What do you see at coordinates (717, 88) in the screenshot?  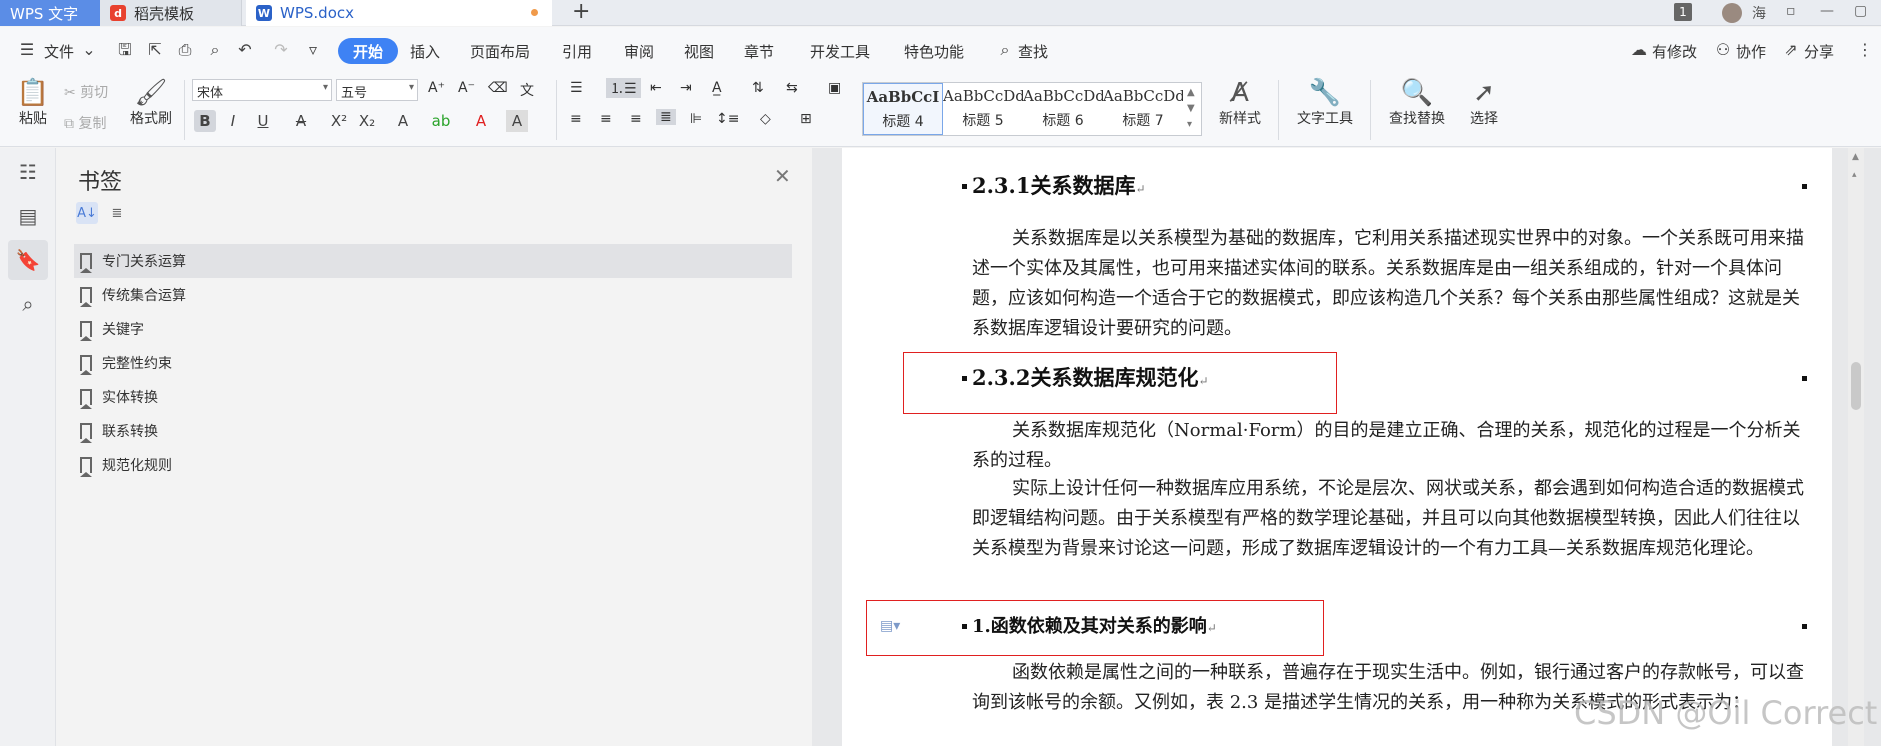 I see `chinese-layout-icon: A̲` at bounding box center [717, 88].